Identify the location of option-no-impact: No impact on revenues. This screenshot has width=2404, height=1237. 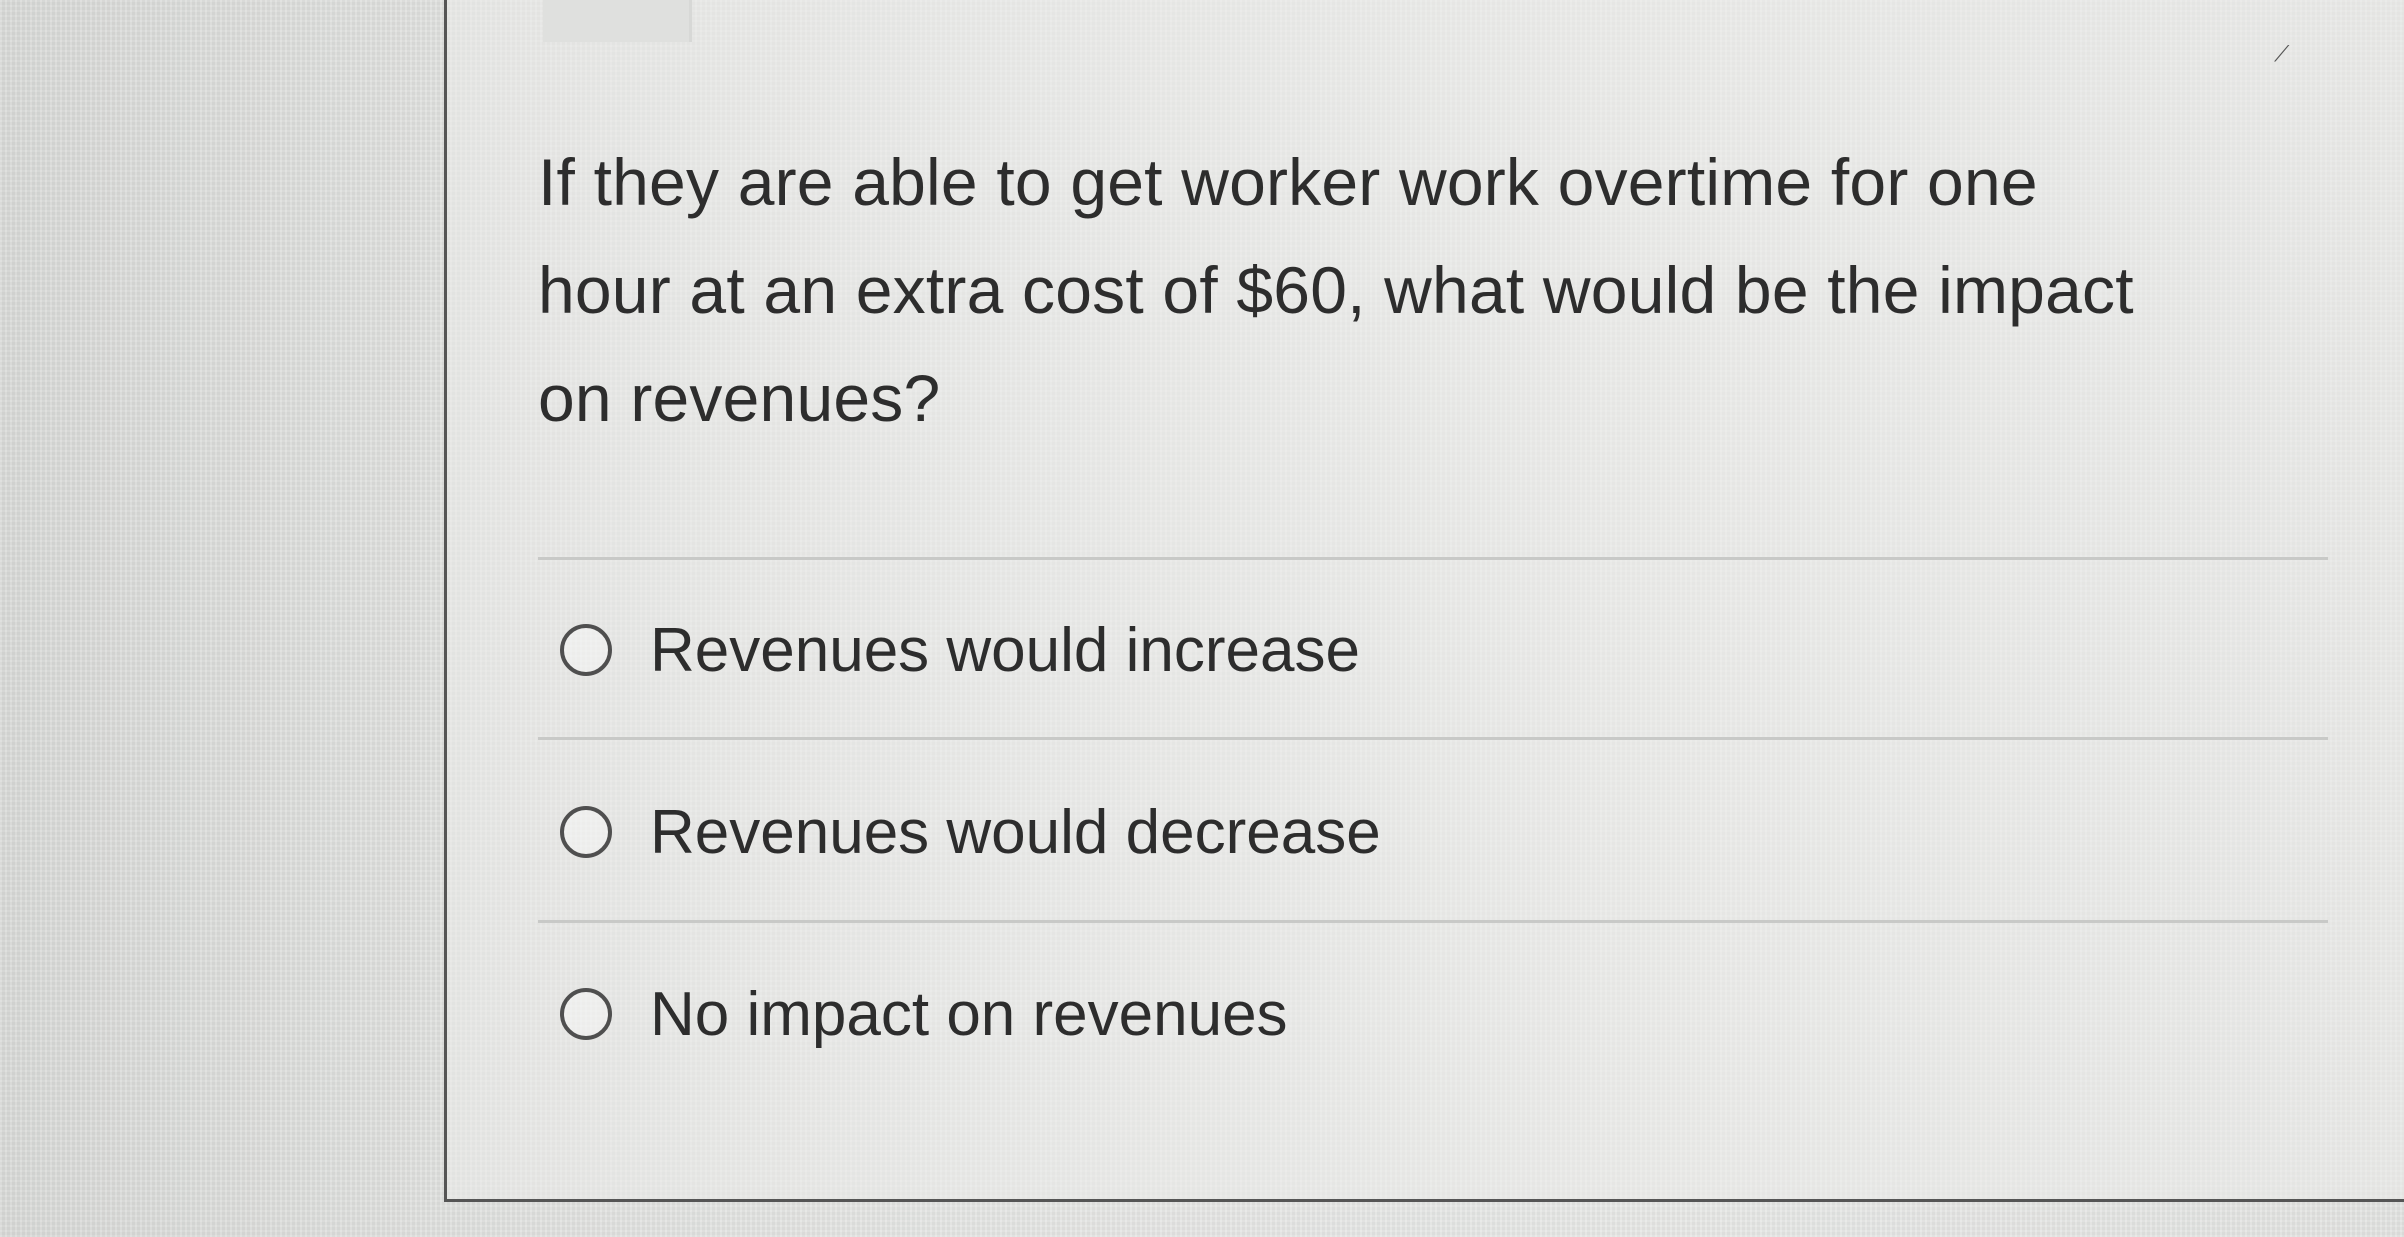
(924, 1014).